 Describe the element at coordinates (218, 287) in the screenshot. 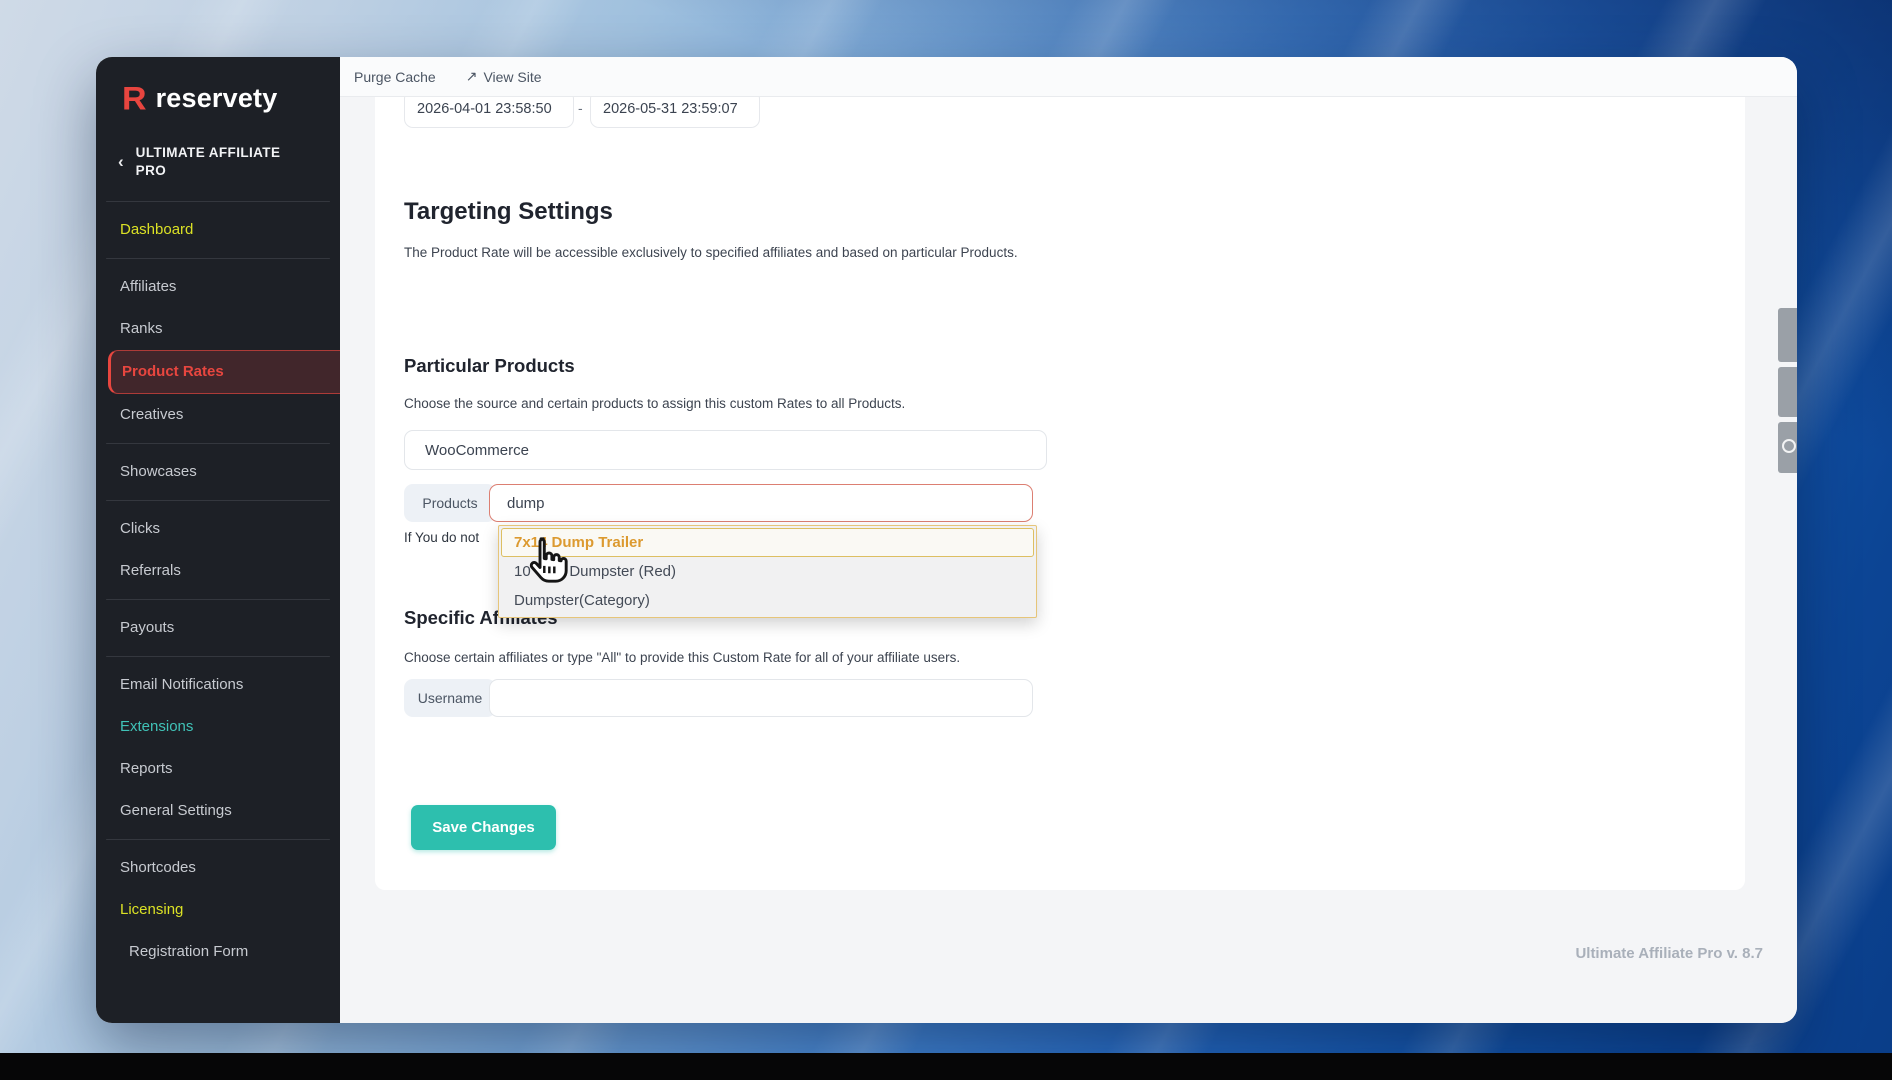

I see `sidebar-item-affiliates: Affiliates` at that location.